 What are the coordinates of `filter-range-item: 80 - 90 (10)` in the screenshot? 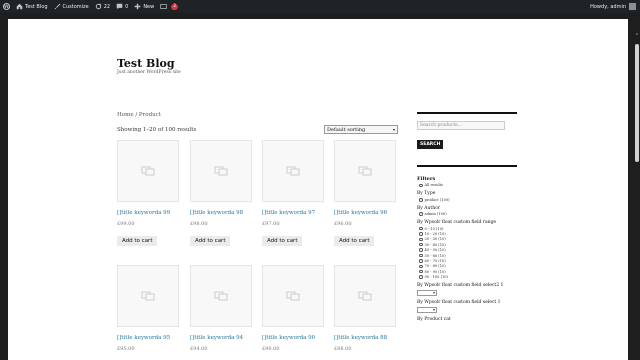 It's located at (468, 272).